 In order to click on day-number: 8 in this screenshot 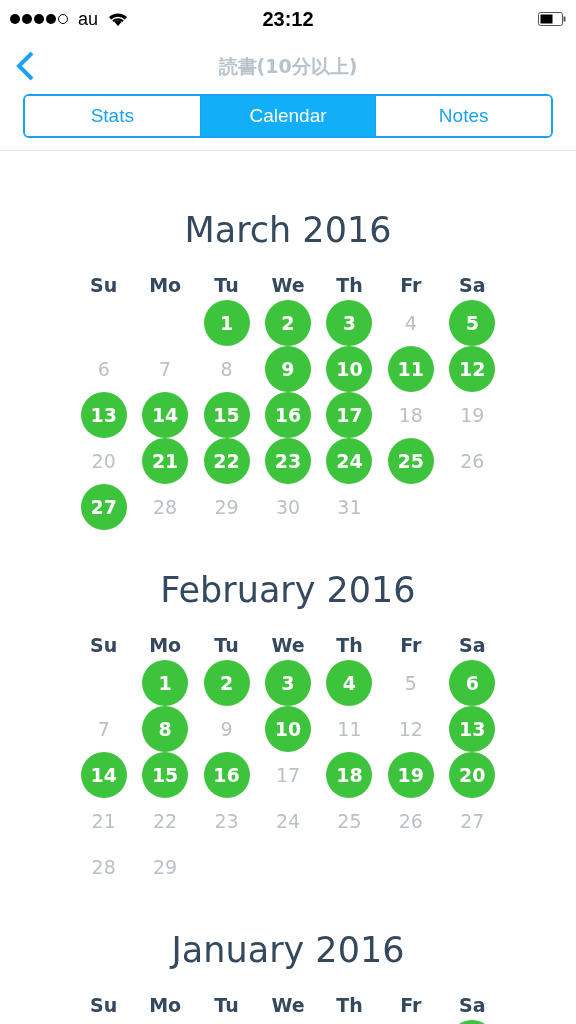, I will do `click(226, 369)`.